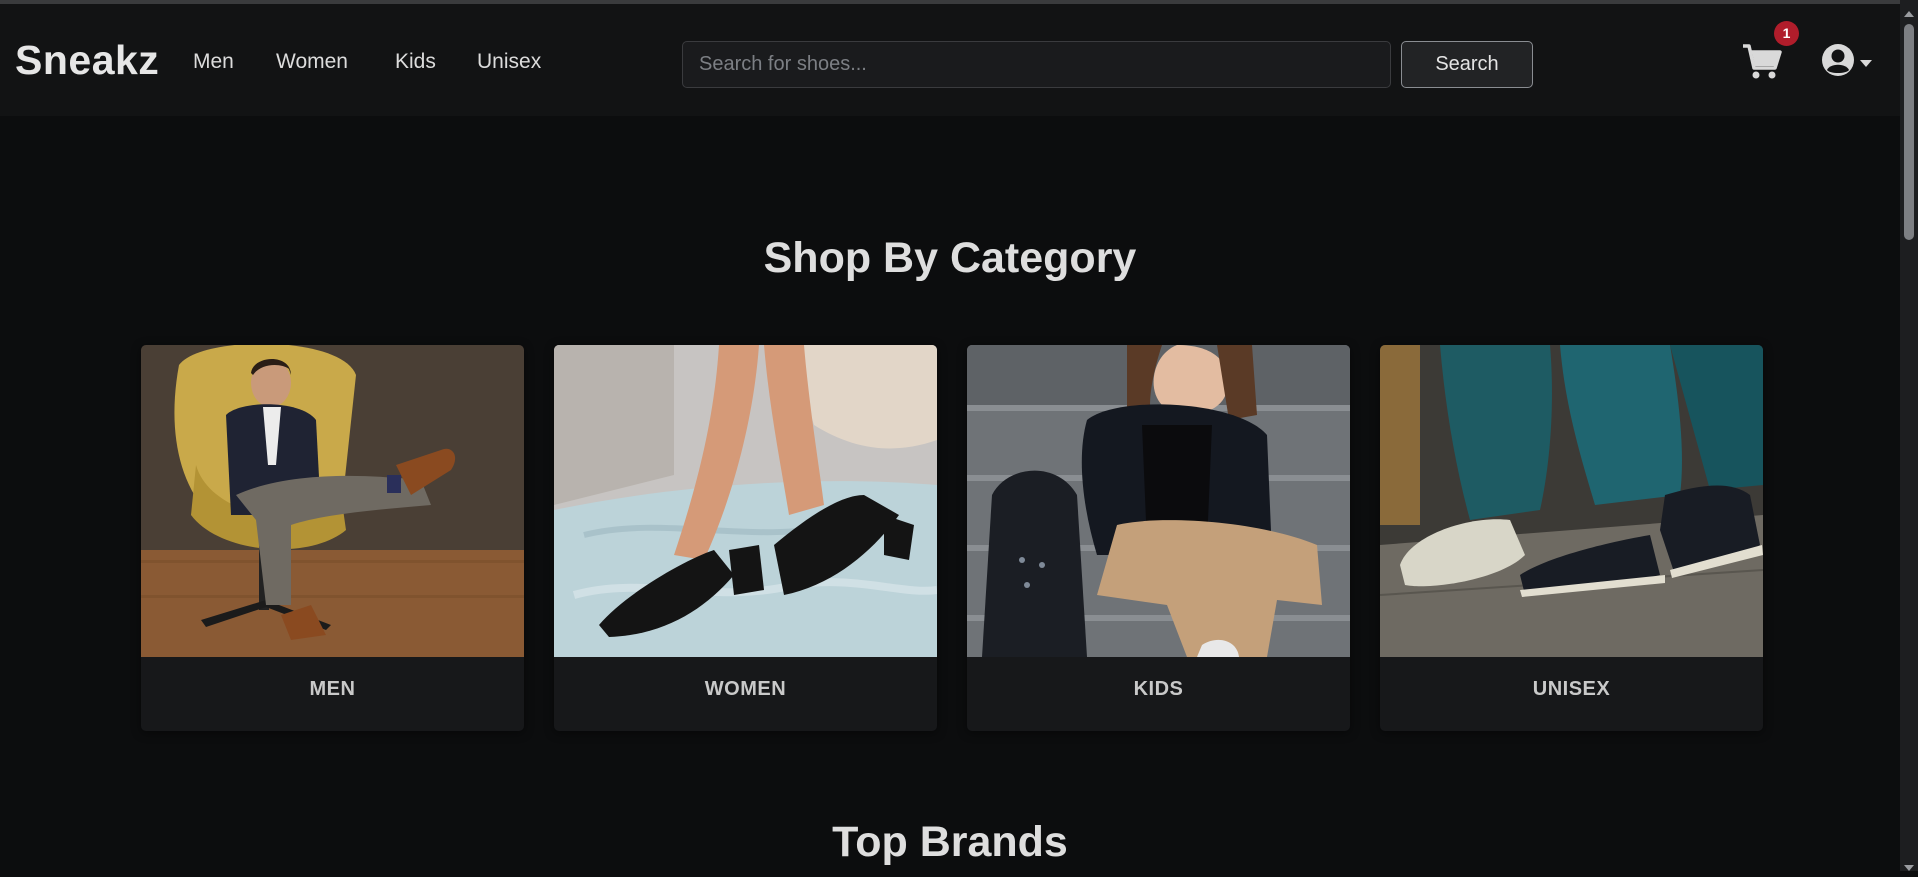 This screenshot has height=877, width=1918. I want to click on search-button: Search, so click(1467, 64).